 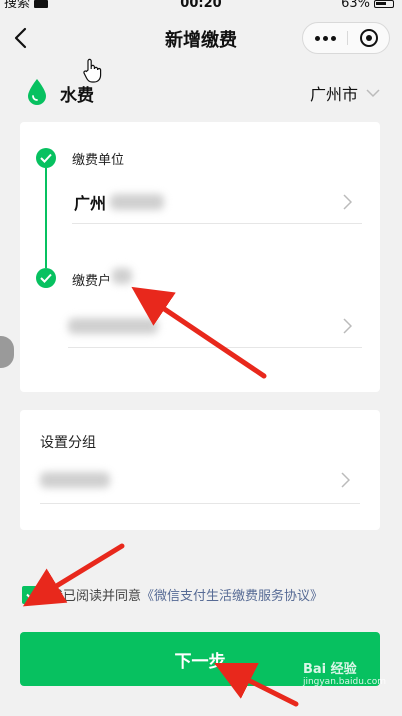 I want to click on close-button, so click(x=369, y=38).